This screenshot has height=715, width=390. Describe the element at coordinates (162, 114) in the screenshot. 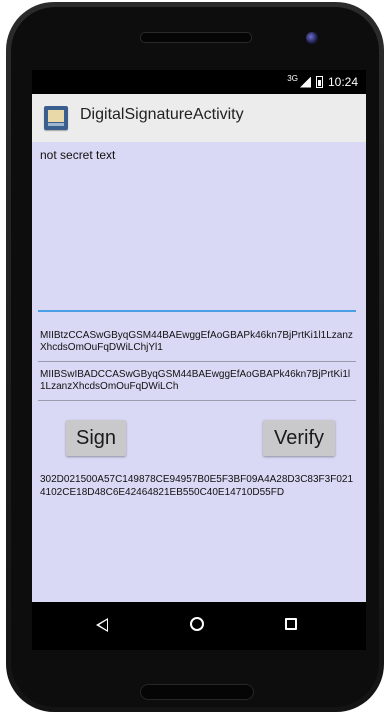

I see `activity-title: DigitalSignatureActivity` at that location.